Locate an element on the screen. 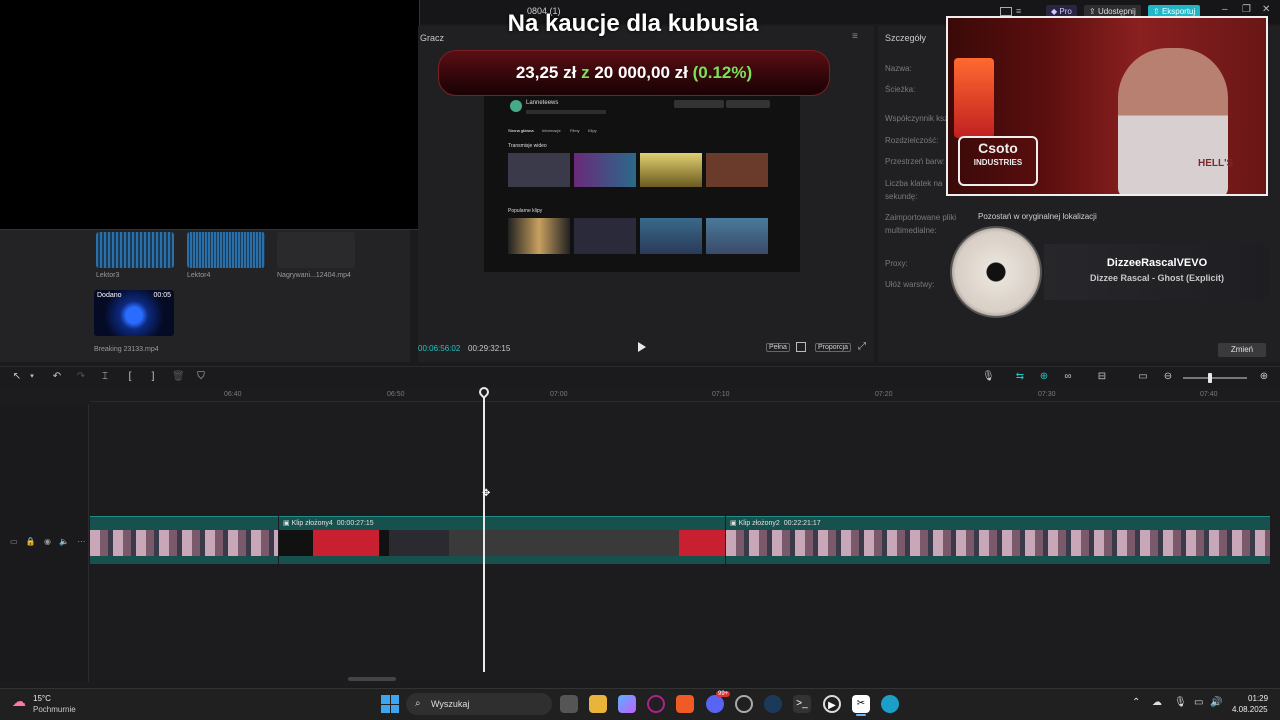 The height and width of the screenshot is (720, 1280). shirt-text: HELL'S is located at coordinates (1216, 163).